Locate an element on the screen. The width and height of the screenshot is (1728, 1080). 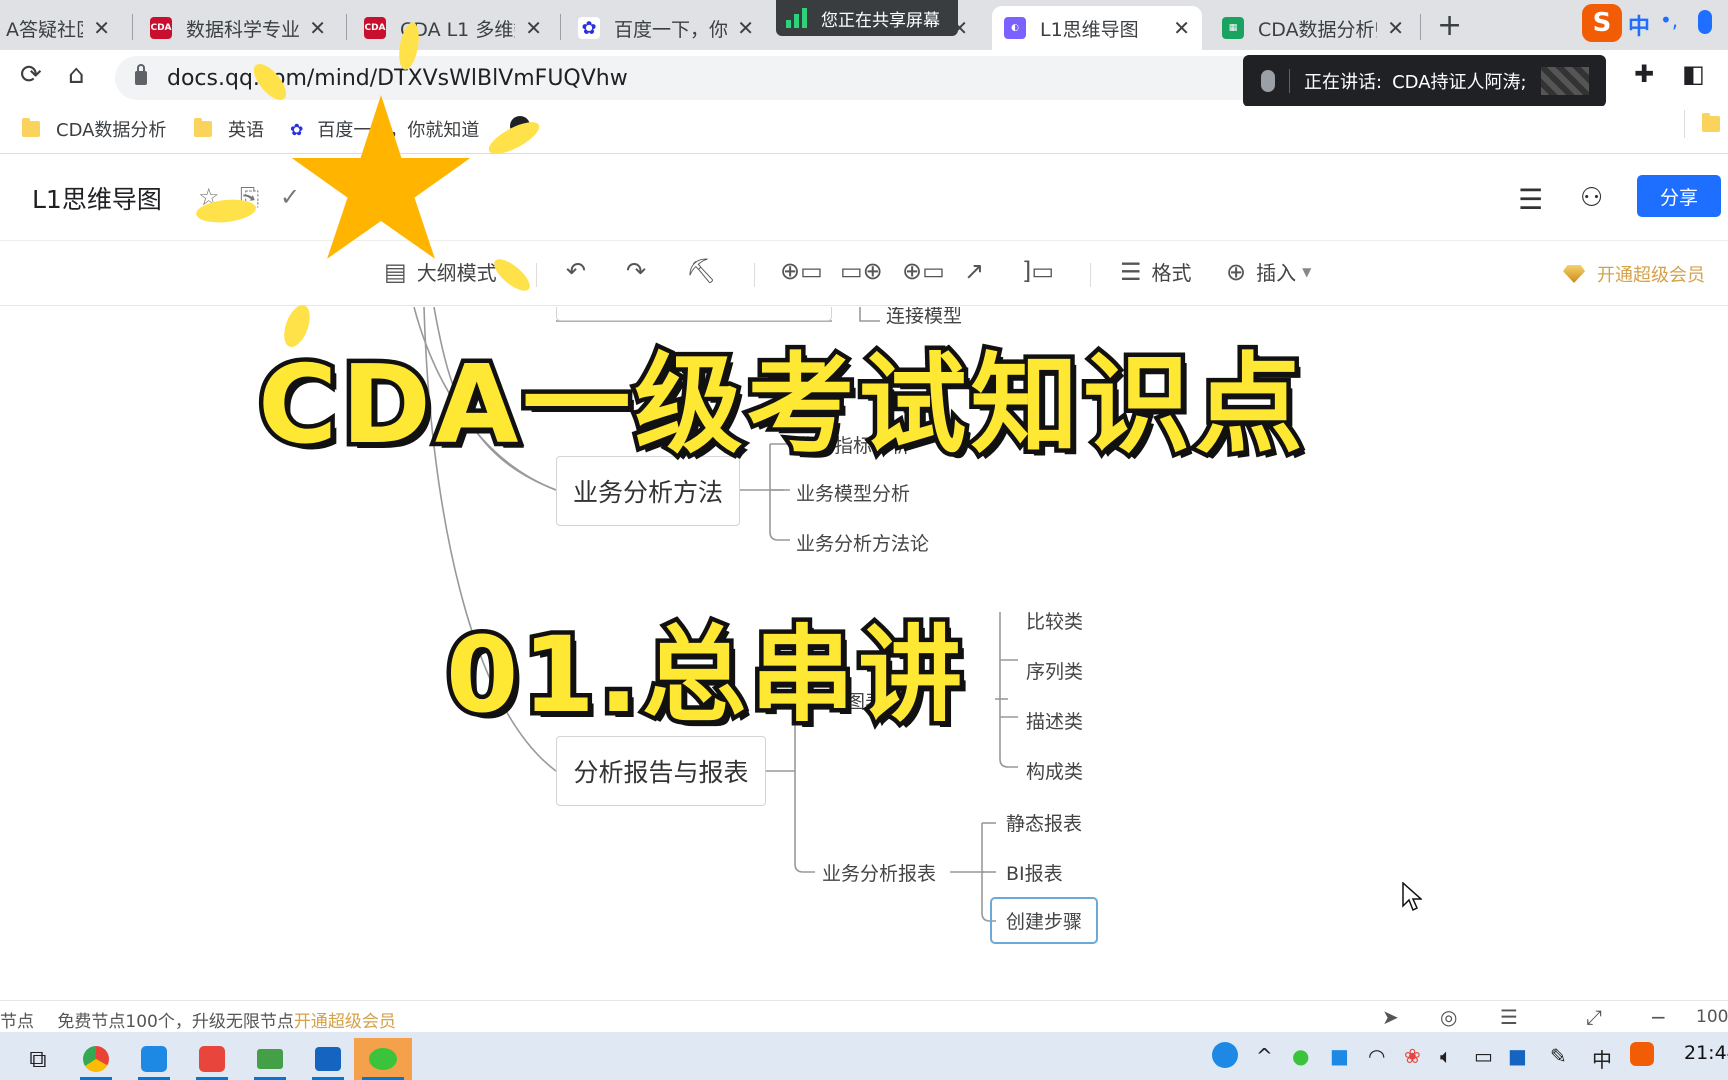
page-title: L1思维导图 is located at coordinates (97, 198).